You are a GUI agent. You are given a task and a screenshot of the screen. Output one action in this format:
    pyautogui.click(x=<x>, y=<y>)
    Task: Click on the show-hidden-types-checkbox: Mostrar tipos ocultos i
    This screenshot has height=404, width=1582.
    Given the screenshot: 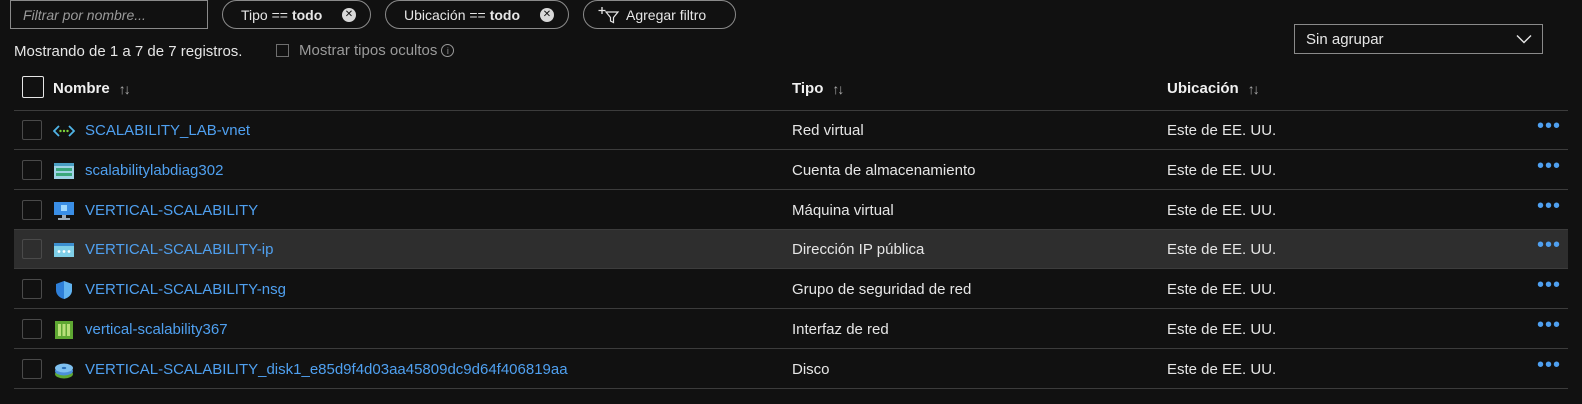 What is the action you would take?
    pyautogui.click(x=365, y=50)
    